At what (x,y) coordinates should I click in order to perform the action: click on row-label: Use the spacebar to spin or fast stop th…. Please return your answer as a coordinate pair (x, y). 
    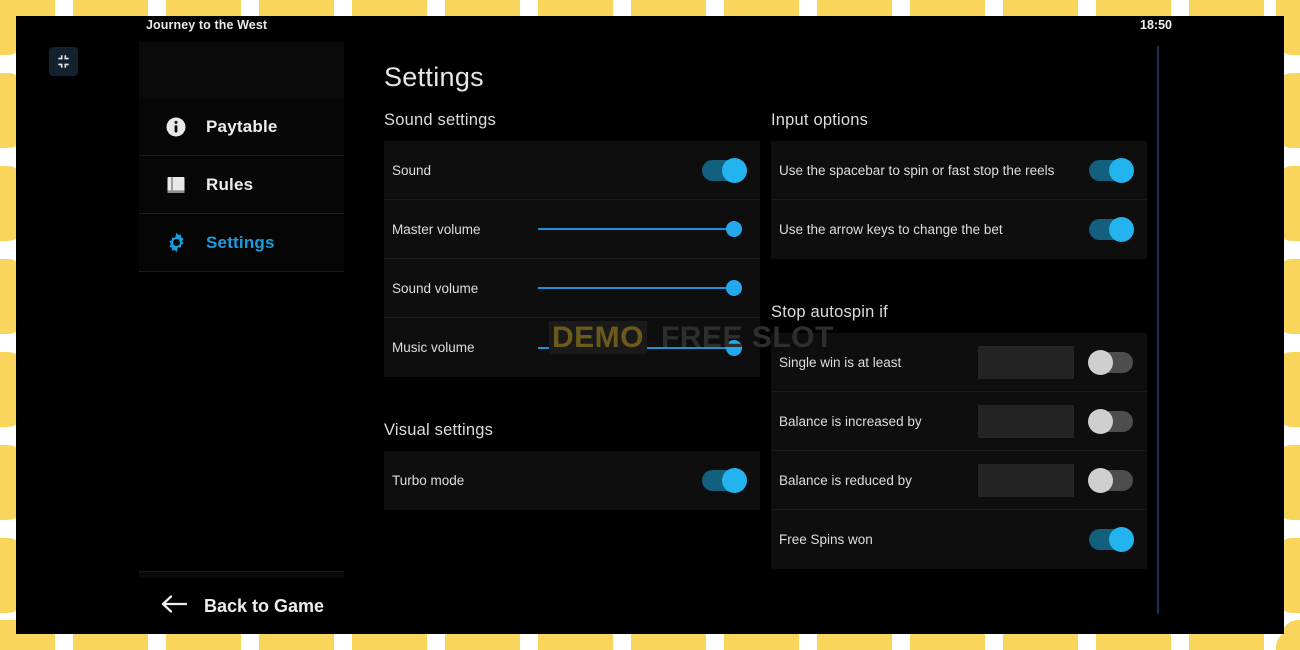
    Looking at the image, I should click on (917, 170).